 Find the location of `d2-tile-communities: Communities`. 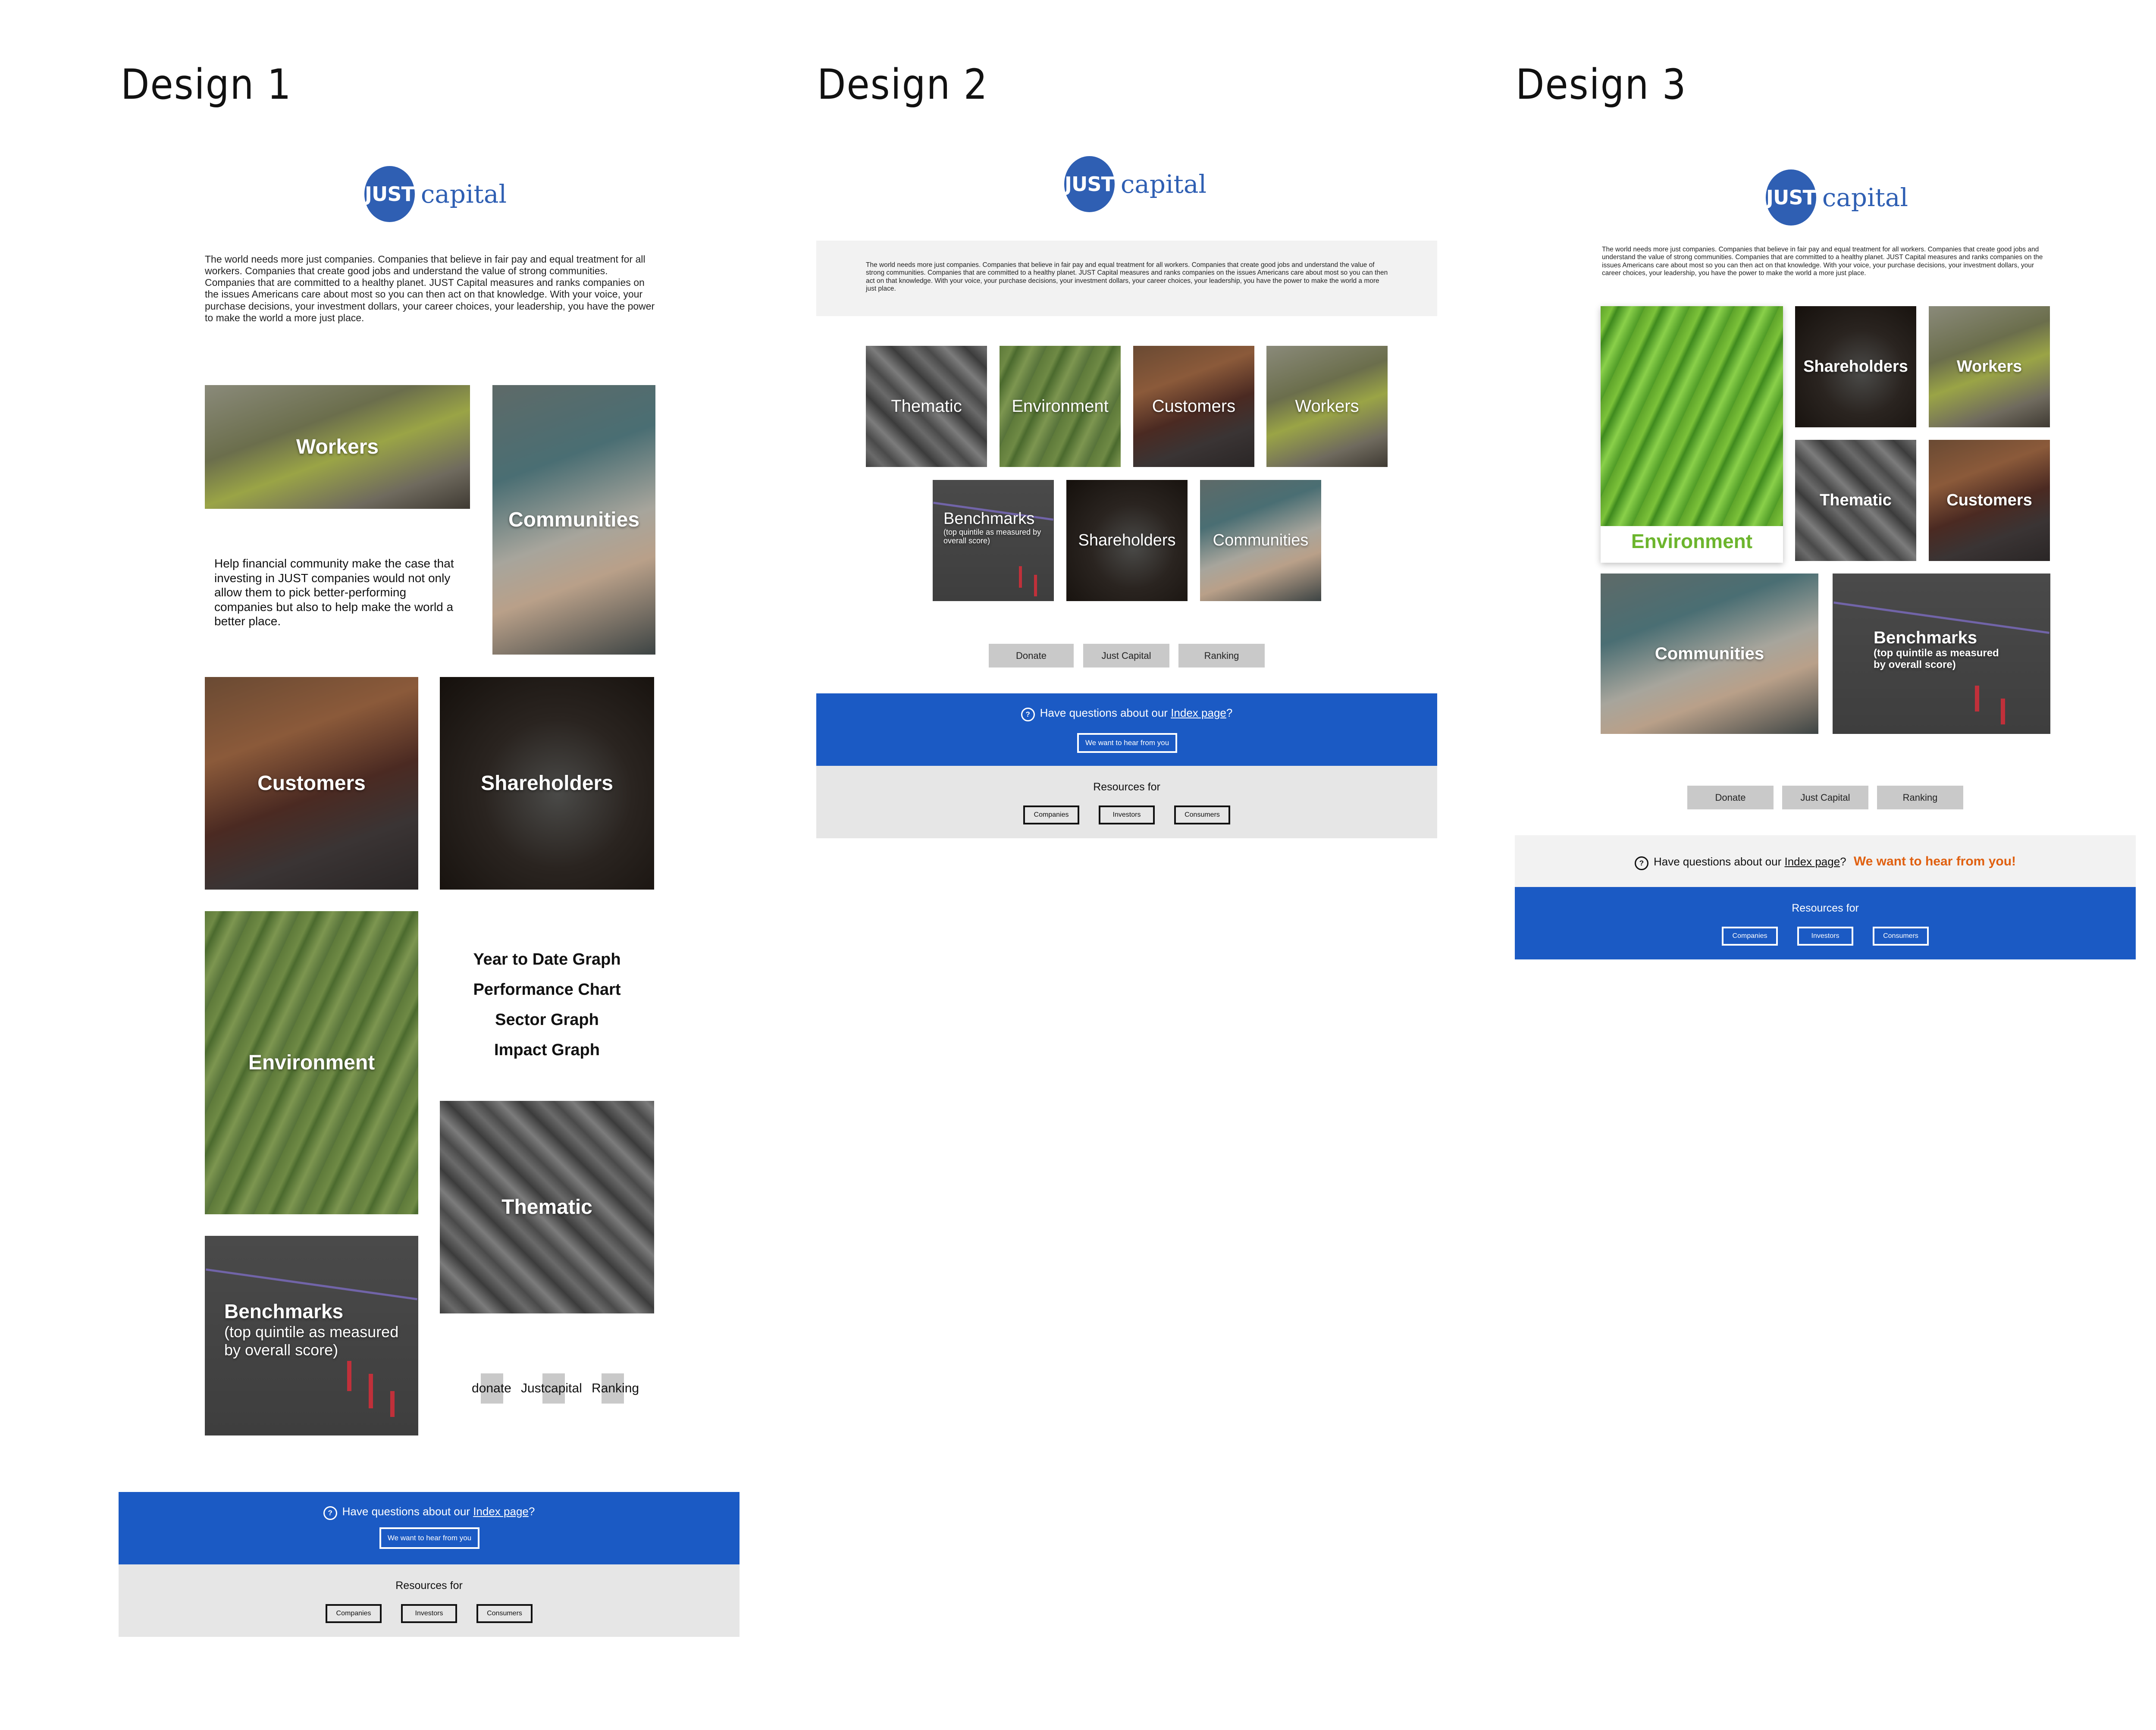

d2-tile-communities: Communities is located at coordinates (1260, 540).